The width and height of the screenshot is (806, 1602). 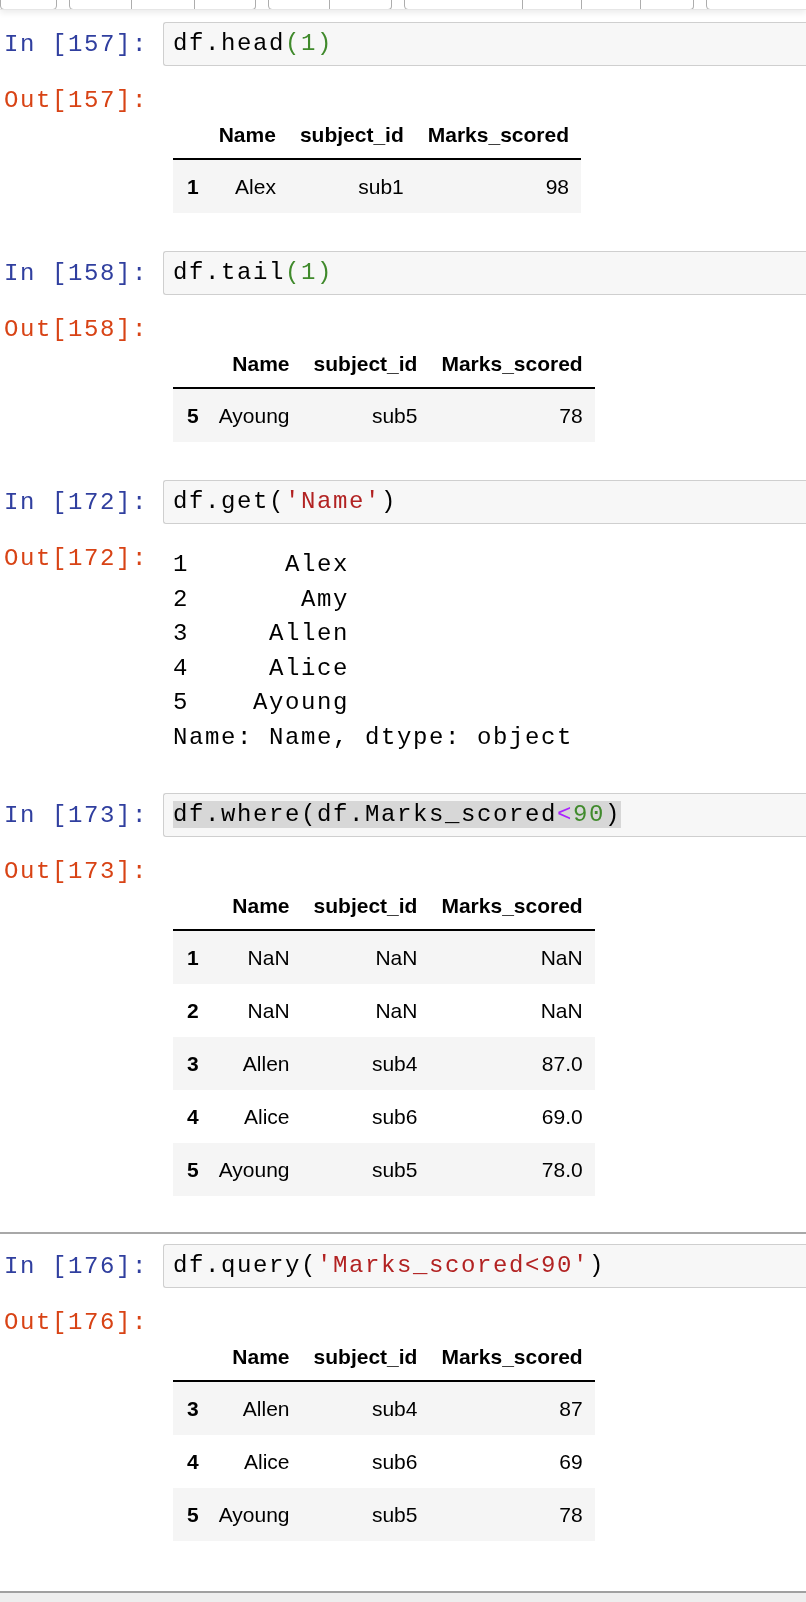 I want to click on table-cell: 87.0, so click(x=512, y=1063).